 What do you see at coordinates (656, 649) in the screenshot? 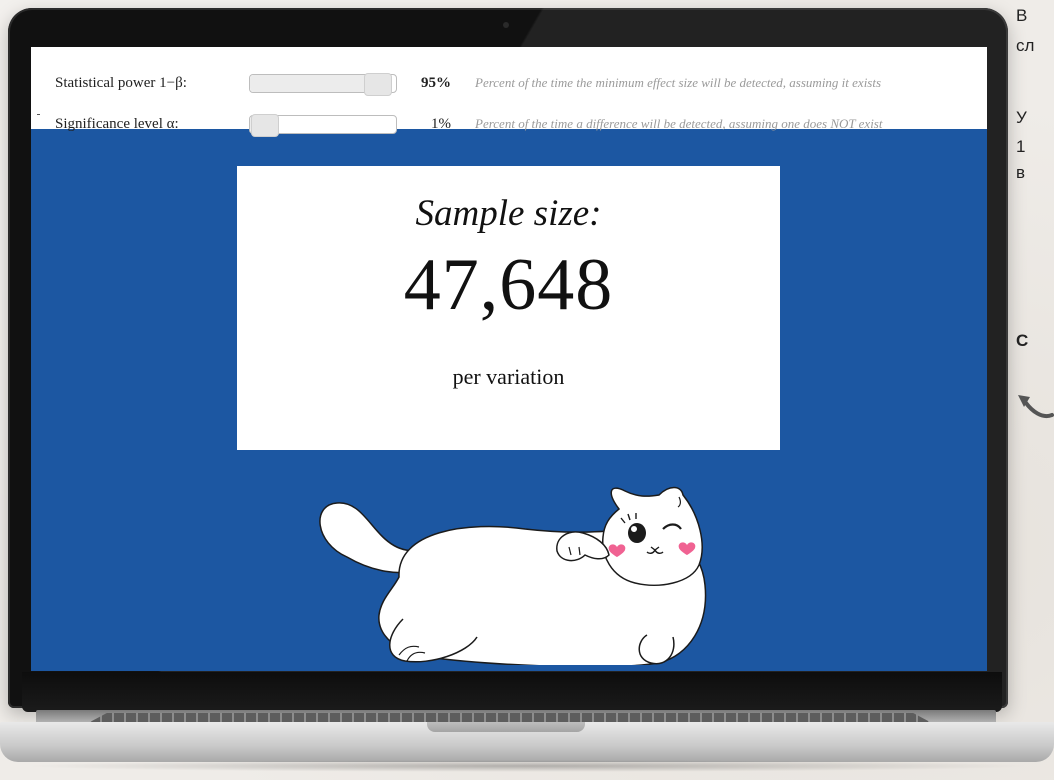
I see `cat-paw-right` at bounding box center [656, 649].